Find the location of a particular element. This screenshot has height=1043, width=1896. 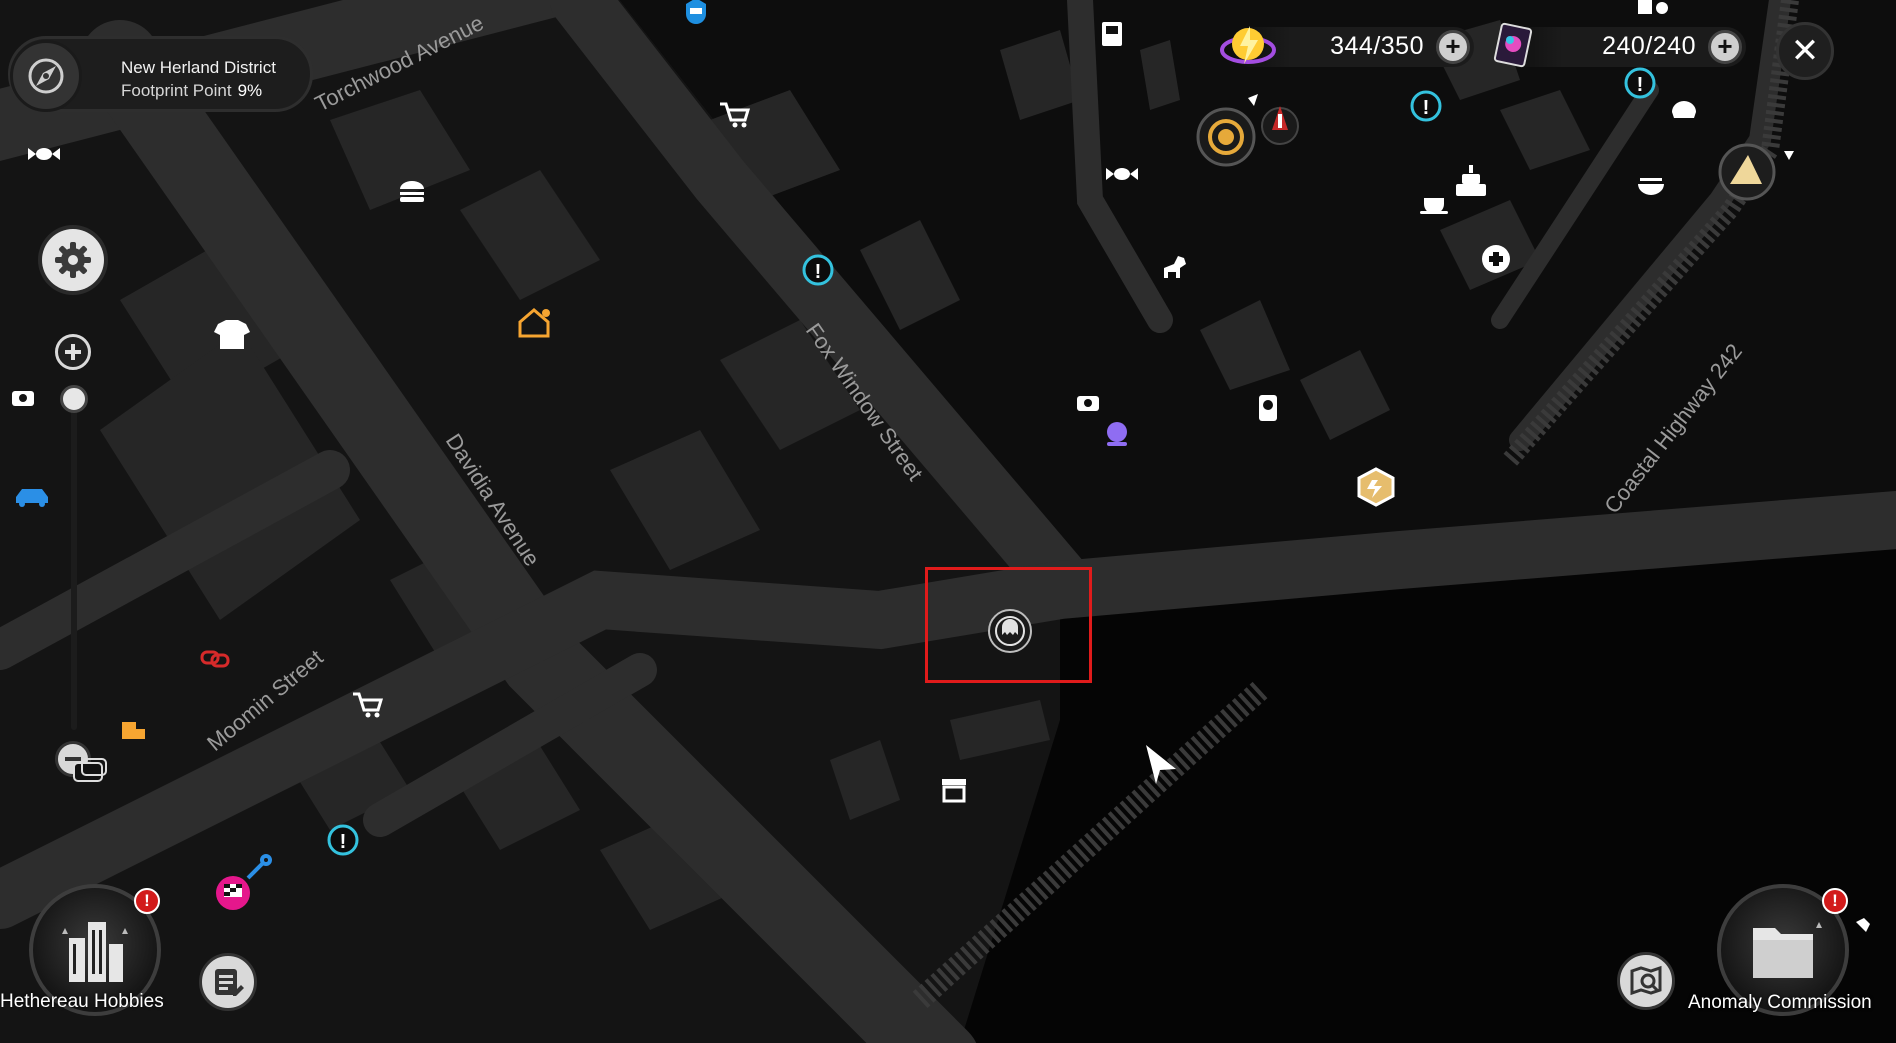

add-battery-button: + is located at coordinates (1453, 47).